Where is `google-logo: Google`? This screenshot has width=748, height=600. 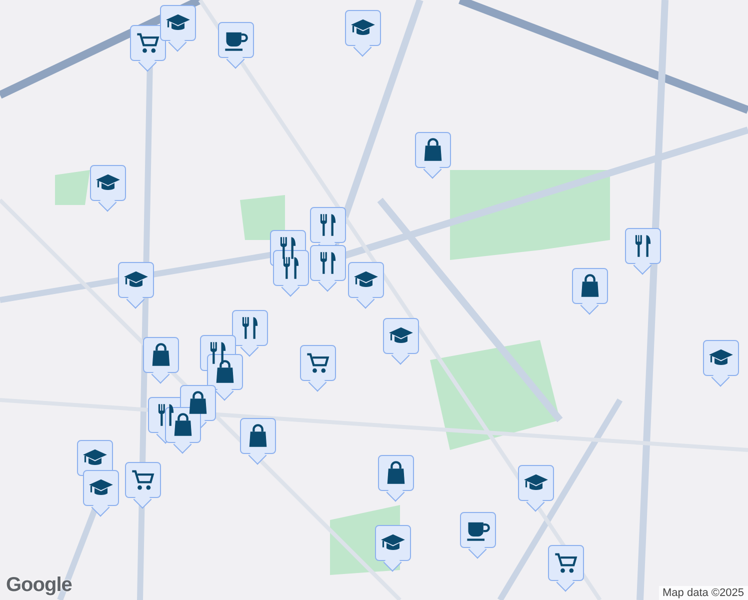 google-logo: Google is located at coordinates (39, 585).